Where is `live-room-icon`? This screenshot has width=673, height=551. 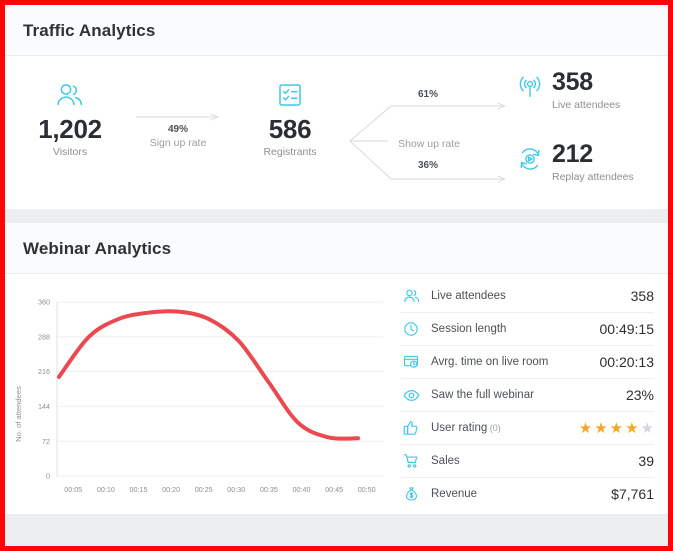 live-room-icon is located at coordinates (411, 362).